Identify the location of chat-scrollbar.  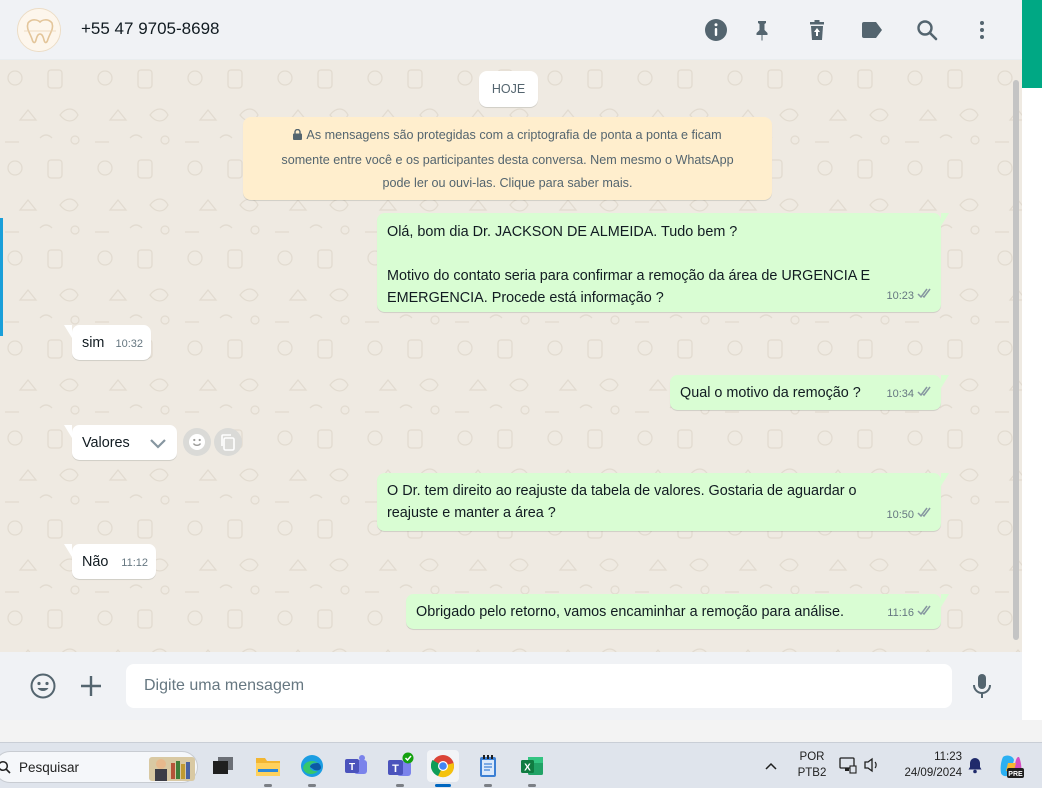
(1016, 360).